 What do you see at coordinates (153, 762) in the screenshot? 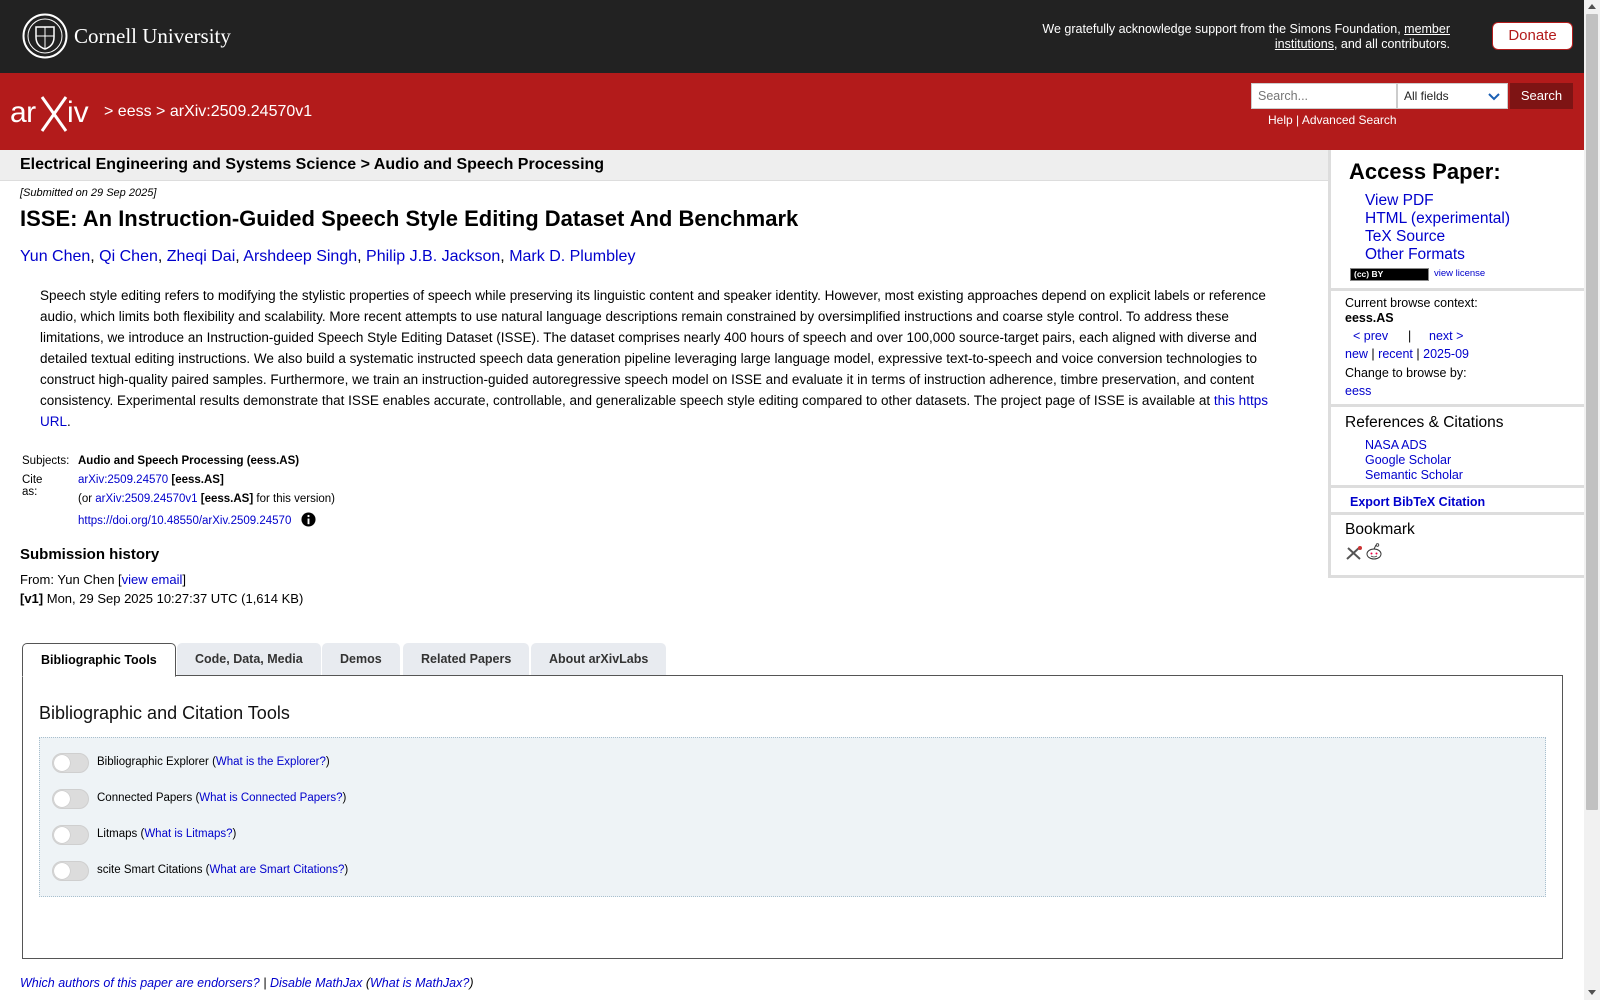
I see `tool-name: Bibliographic Explorer` at bounding box center [153, 762].